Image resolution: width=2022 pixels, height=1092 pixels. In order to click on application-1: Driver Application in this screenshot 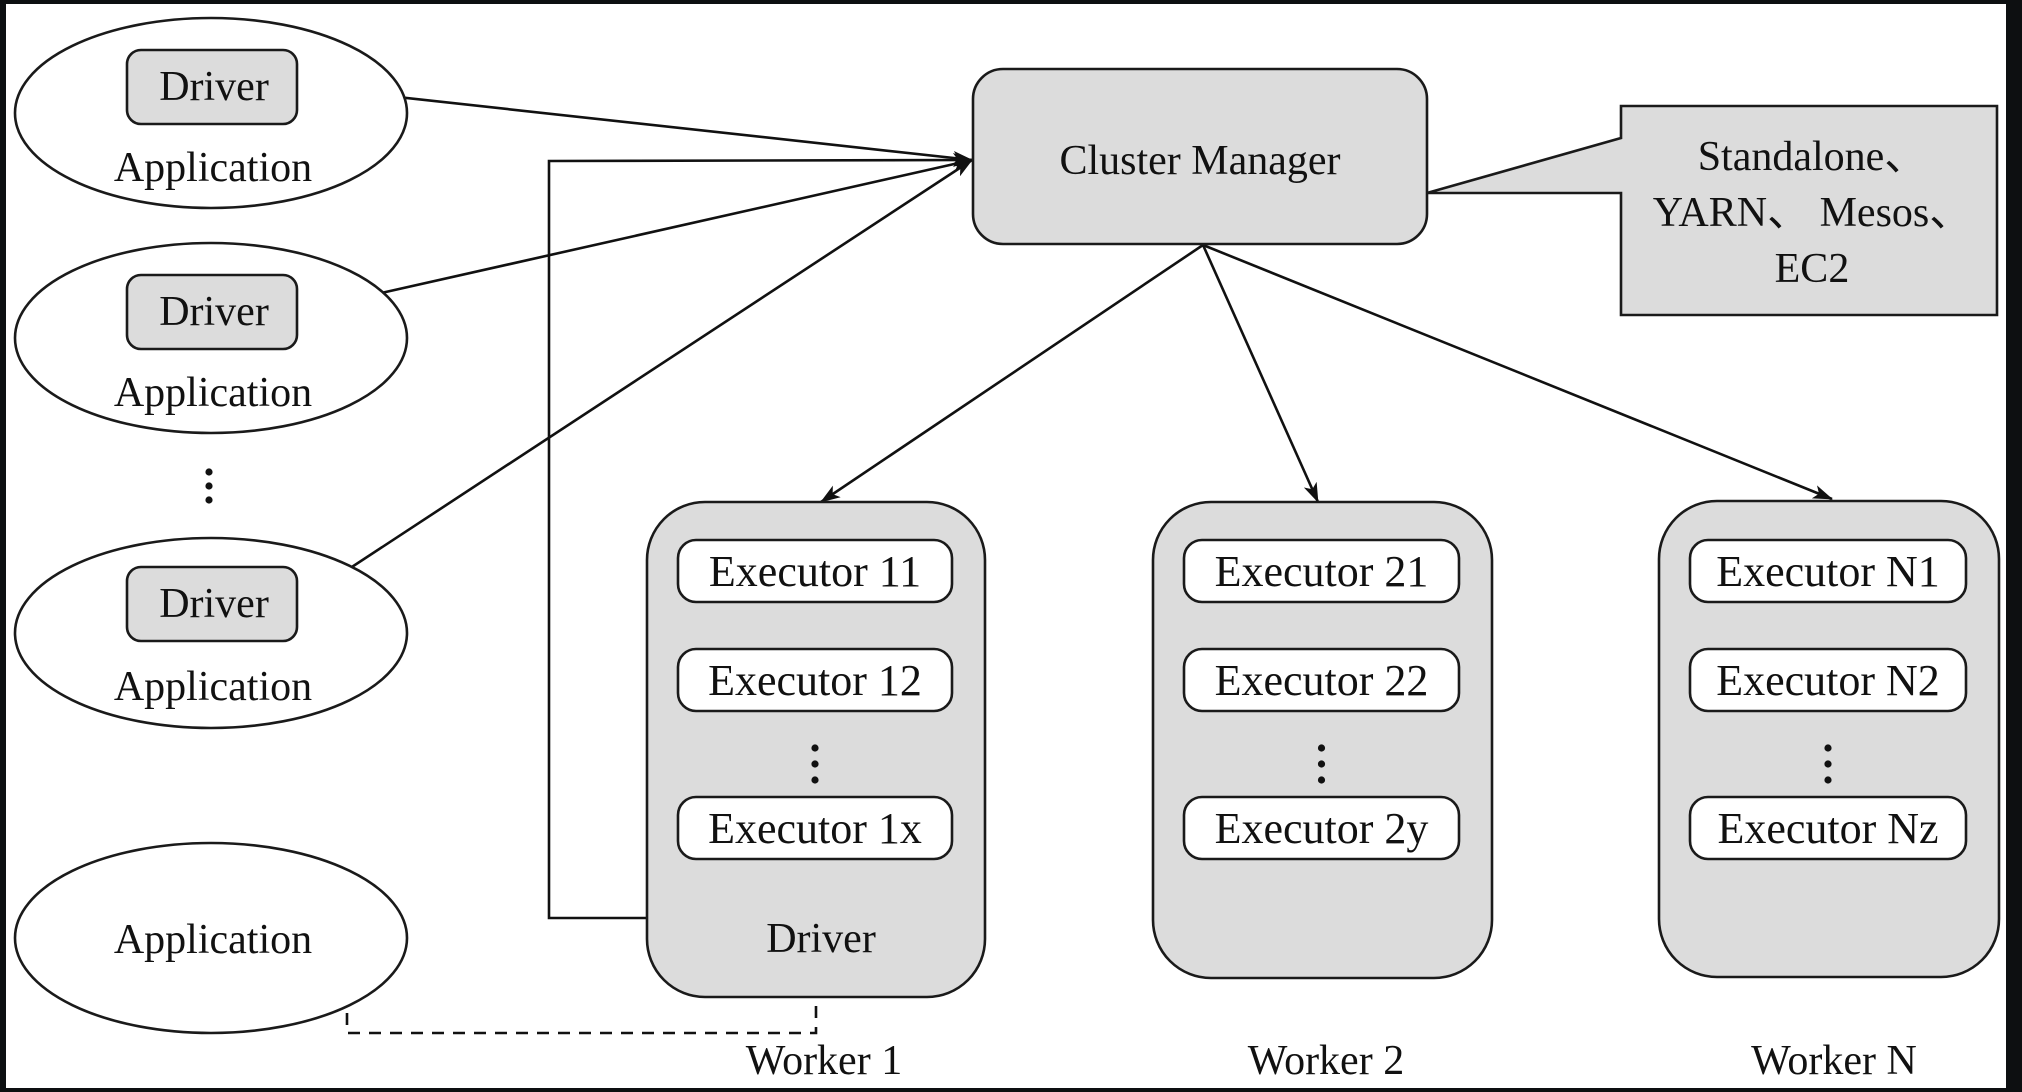, I will do `click(211, 113)`.